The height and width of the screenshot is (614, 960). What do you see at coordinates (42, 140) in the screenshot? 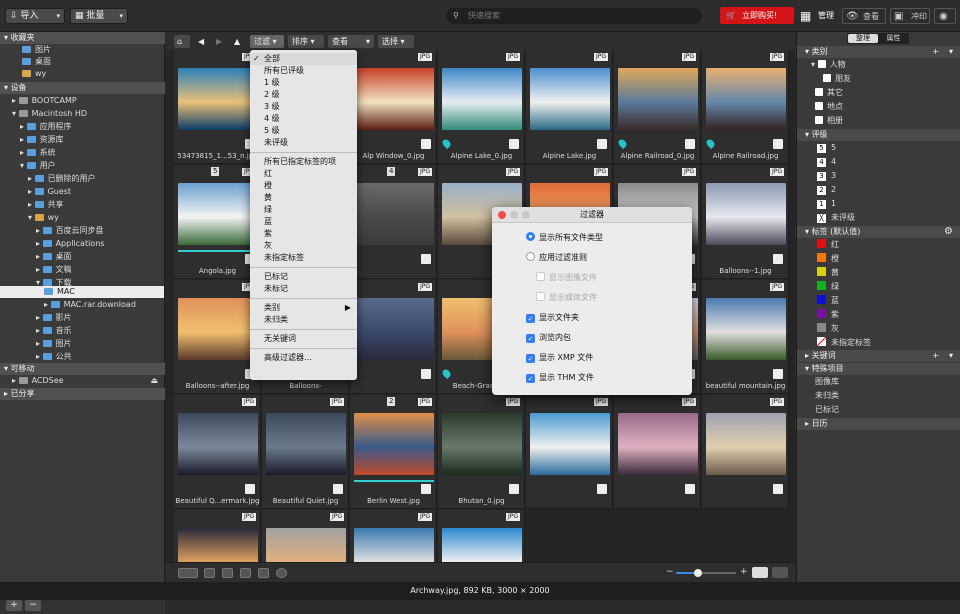
I see `tree-item: ▸ 资源库` at bounding box center [42, 140].